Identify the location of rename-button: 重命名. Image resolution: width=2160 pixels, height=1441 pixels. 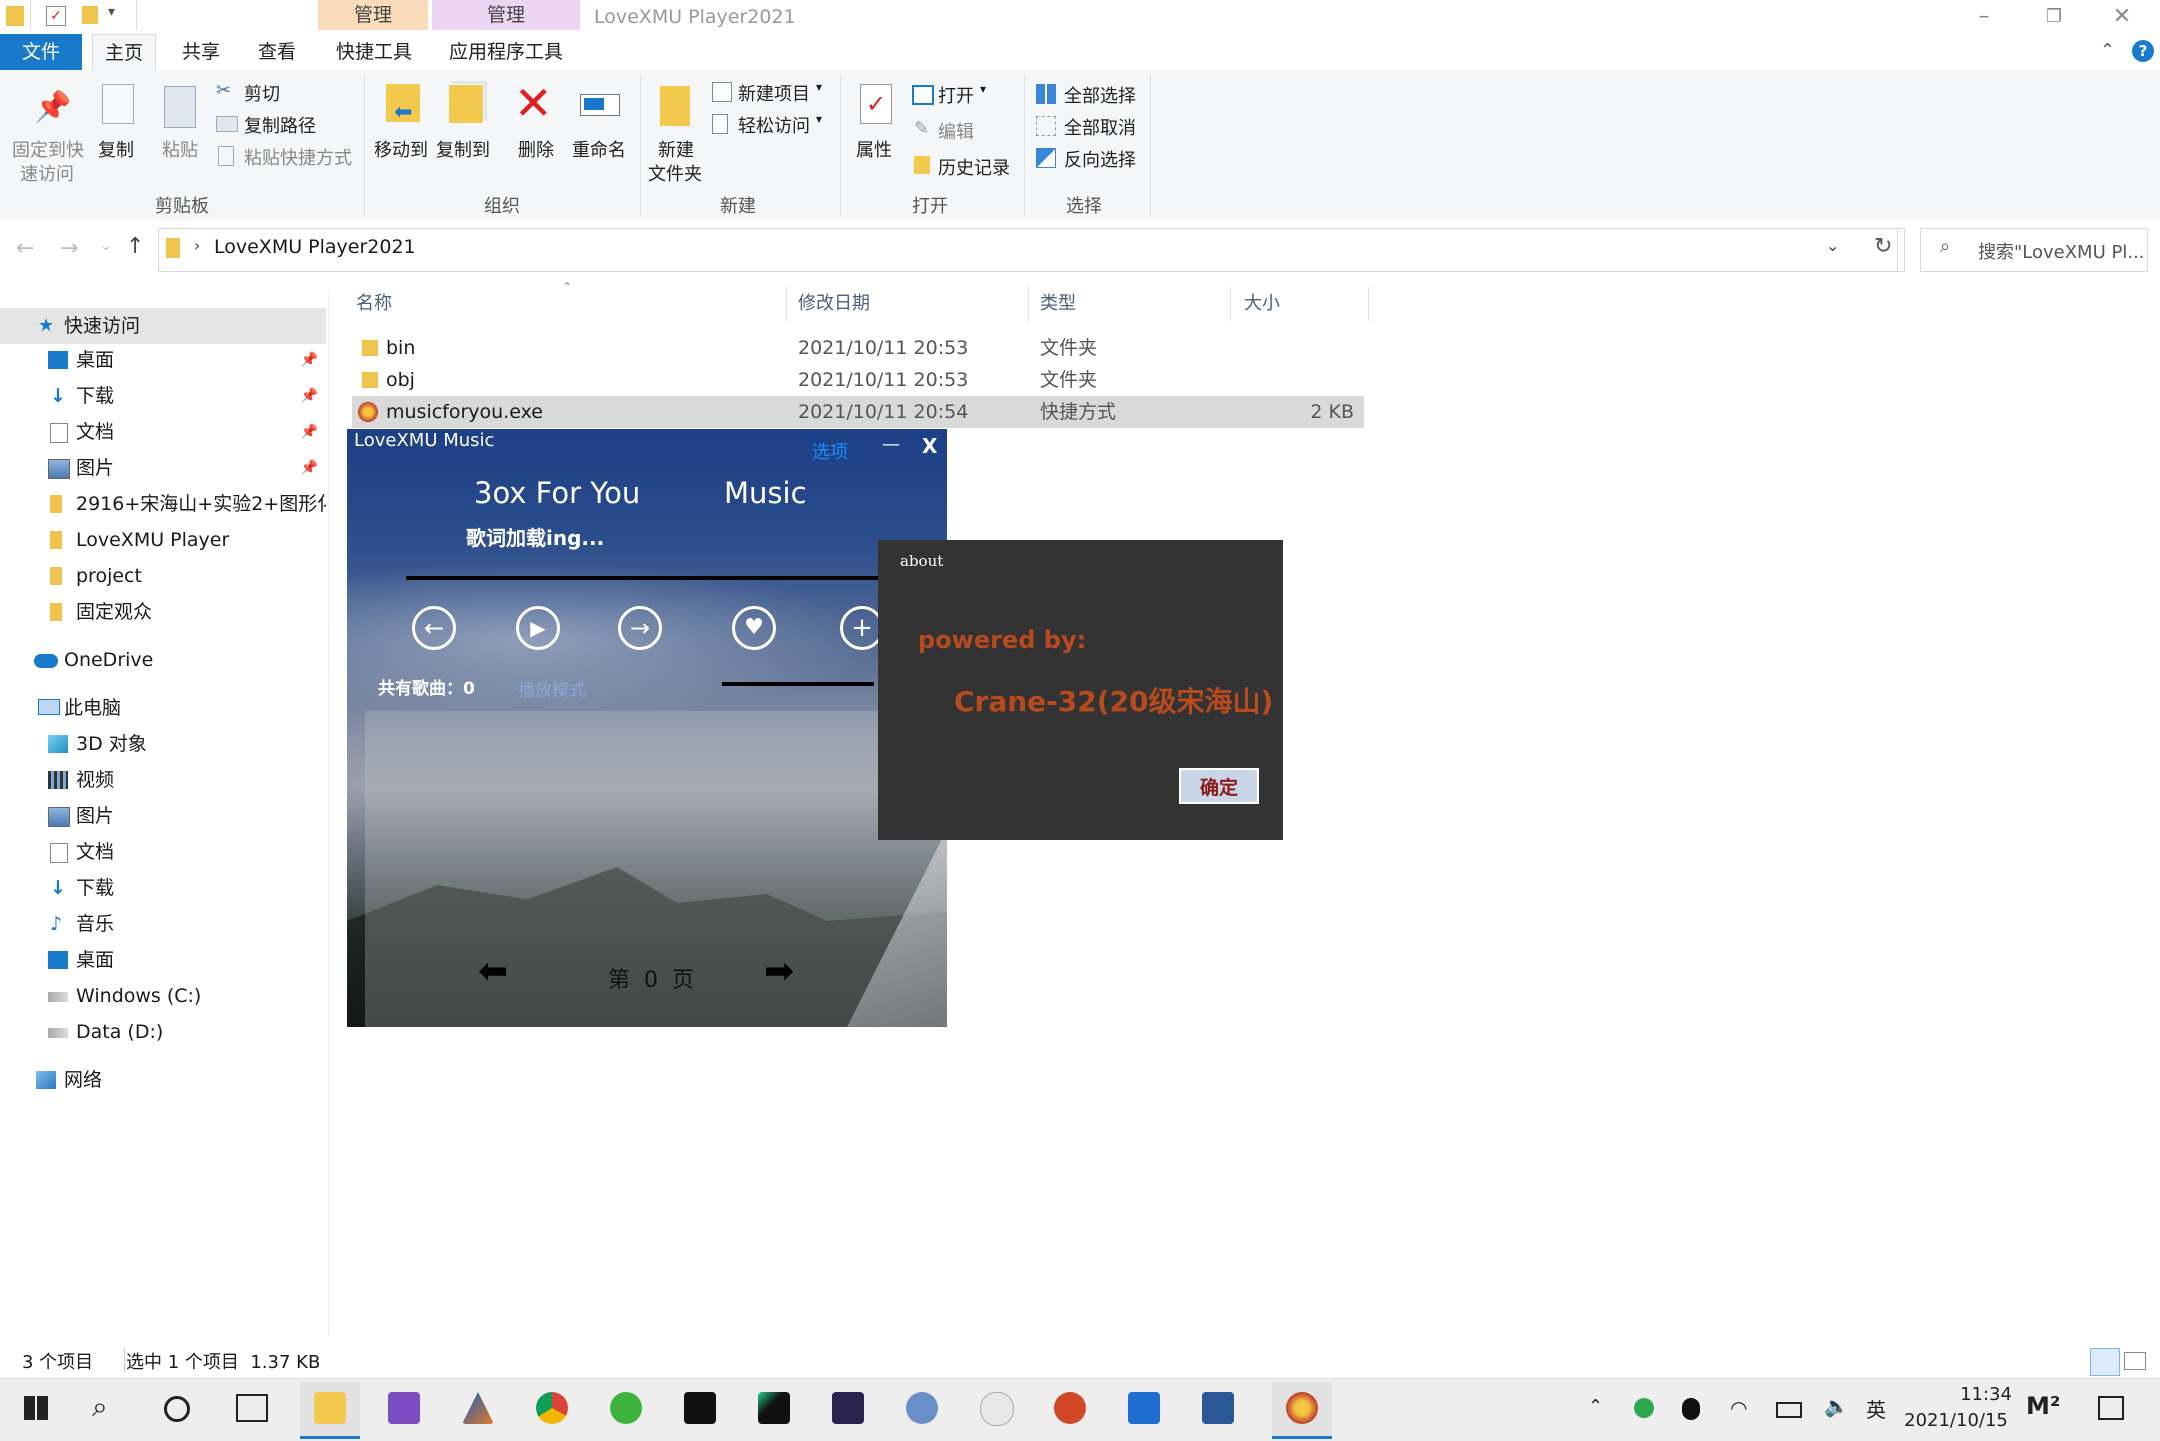
(600, 125).